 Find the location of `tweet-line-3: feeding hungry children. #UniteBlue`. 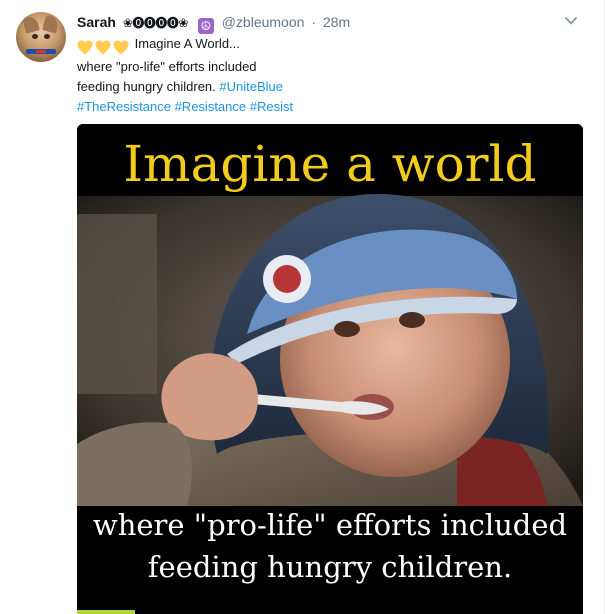

tweet-line-3: feeding hungry children. #UniteBlue is located at coordinates (185, 87).